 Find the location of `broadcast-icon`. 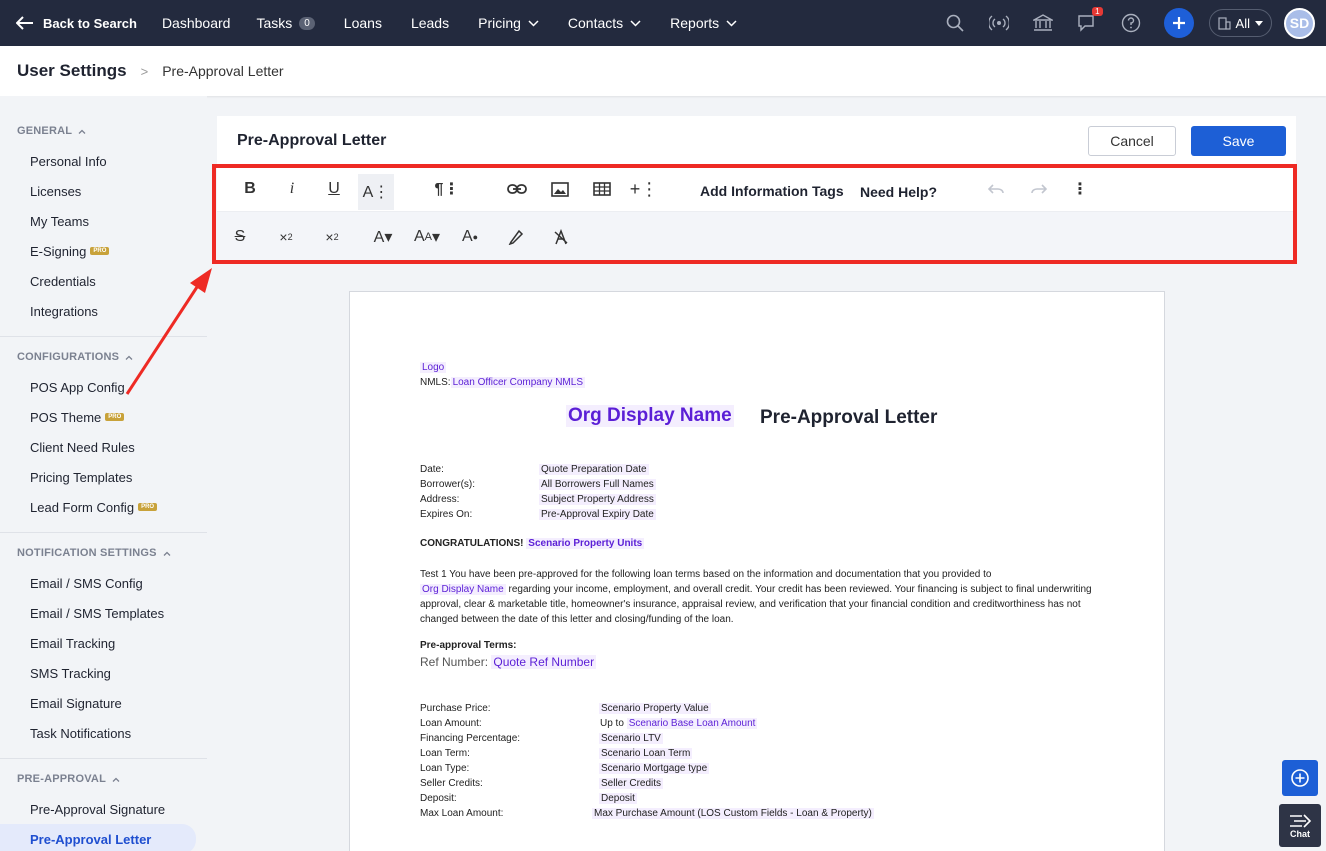

broadcast-icon is located at coordinates (999, 23).